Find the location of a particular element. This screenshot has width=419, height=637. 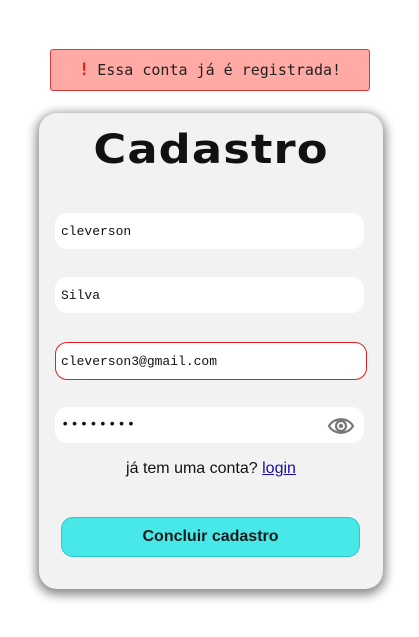

first-name-input is located at coordinates (209, 231).